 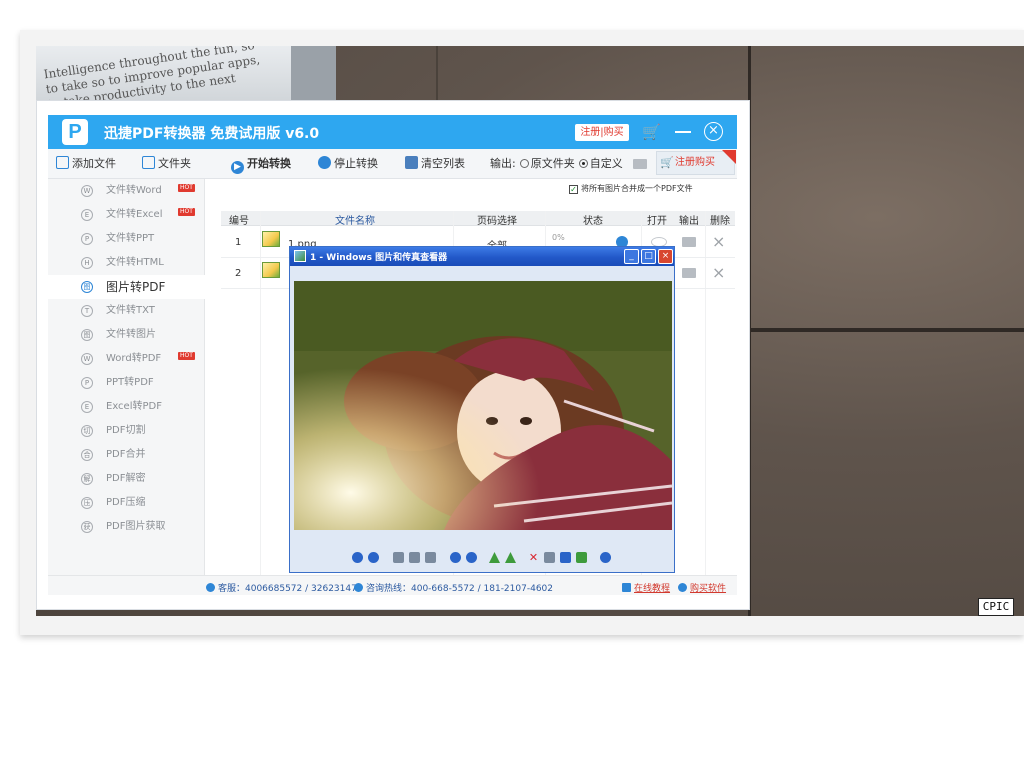 What do you see at coordinates (682, 587) in the screenshot?
I see `buy-icon` at bounding box center [682, 587].